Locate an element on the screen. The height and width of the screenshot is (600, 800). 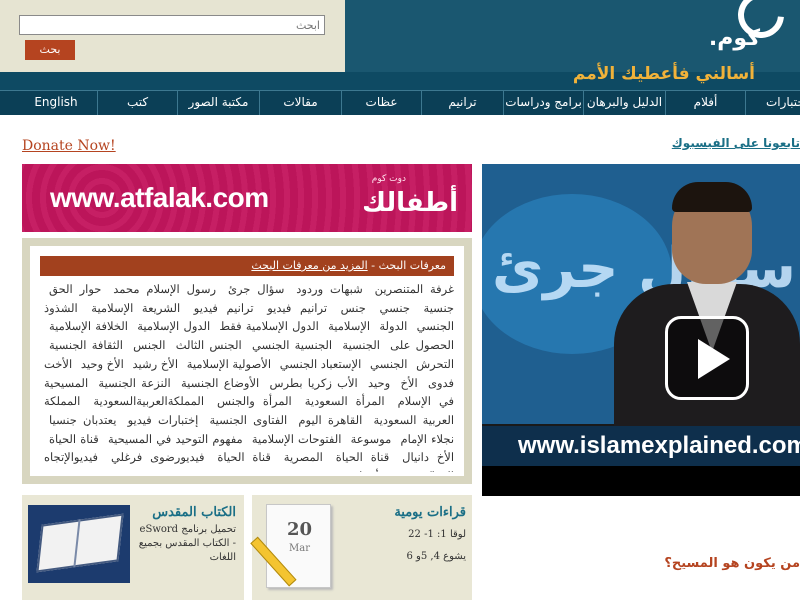
search-tag: الأخ دانيال is located at coordinates (428, 457).